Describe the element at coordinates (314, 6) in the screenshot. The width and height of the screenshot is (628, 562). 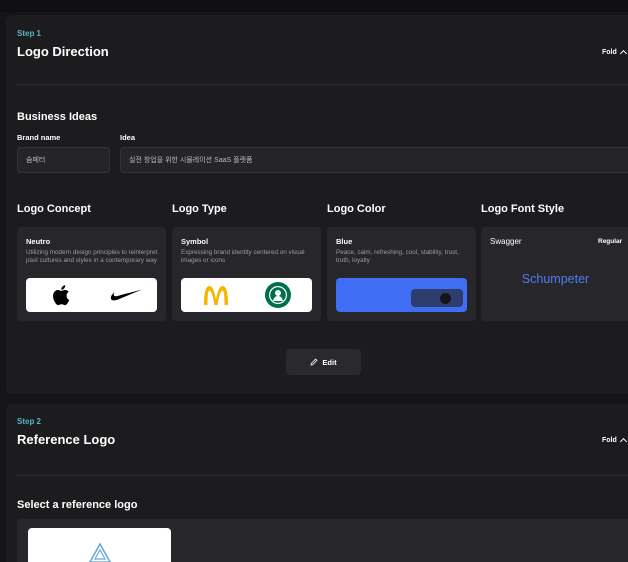
I see `top-bar` at that location.